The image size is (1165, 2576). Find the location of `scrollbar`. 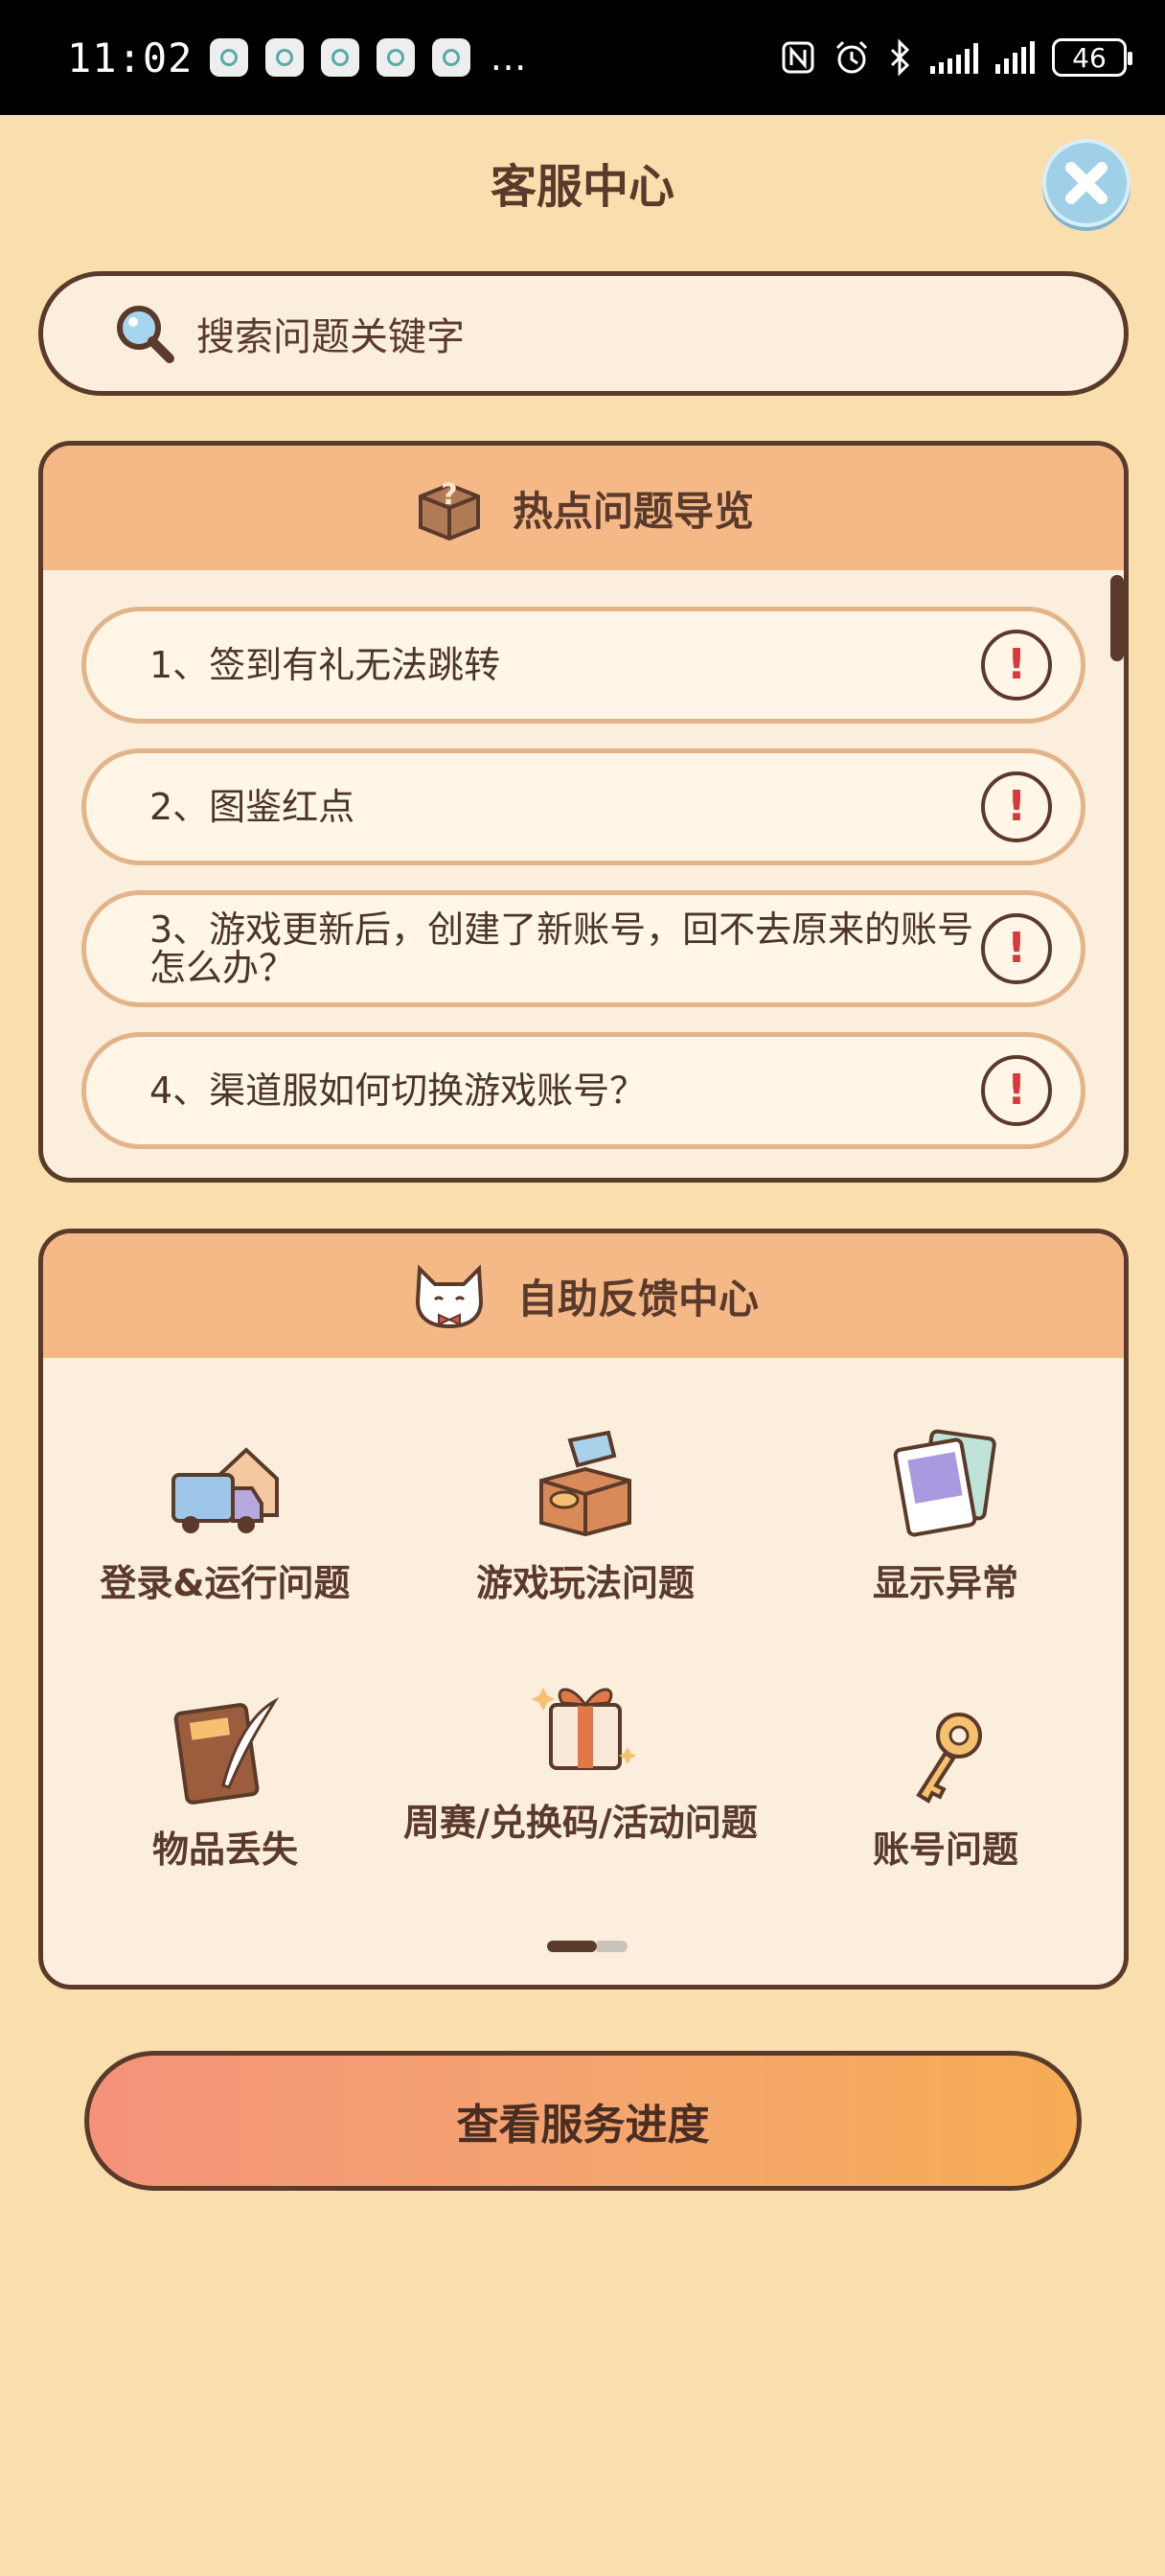

scrollbar is located at coordinates (1117, 618).